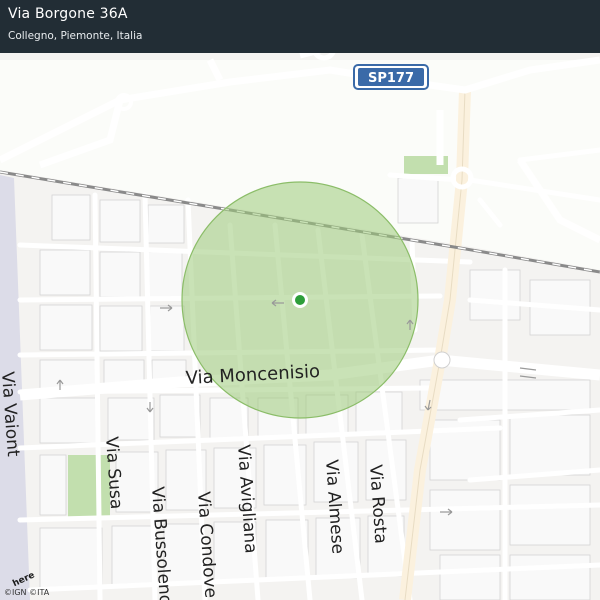  I want to click on address-title: Via Borgone 36A, so click(68, 14).